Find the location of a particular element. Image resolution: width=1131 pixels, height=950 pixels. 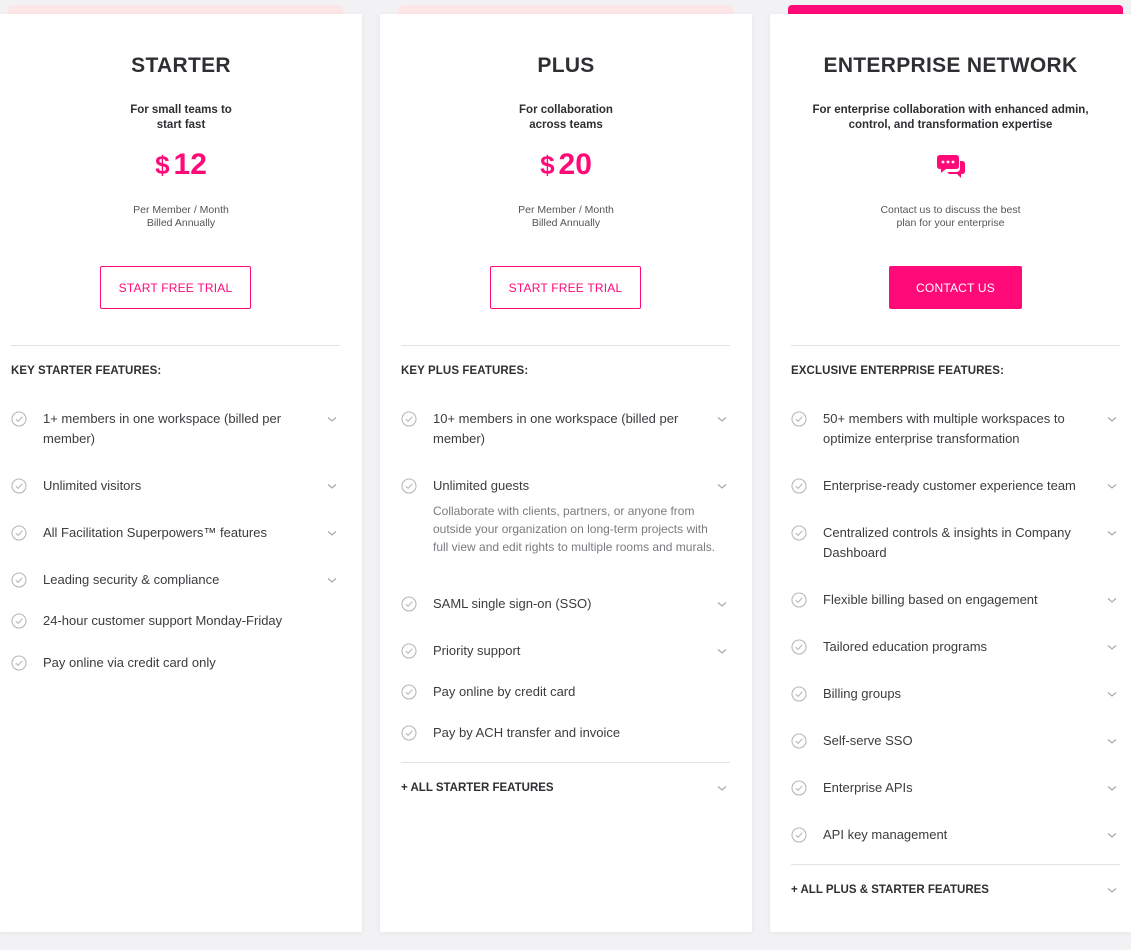

plus-feature-item: Priority support is located at coordinates (565, 661).